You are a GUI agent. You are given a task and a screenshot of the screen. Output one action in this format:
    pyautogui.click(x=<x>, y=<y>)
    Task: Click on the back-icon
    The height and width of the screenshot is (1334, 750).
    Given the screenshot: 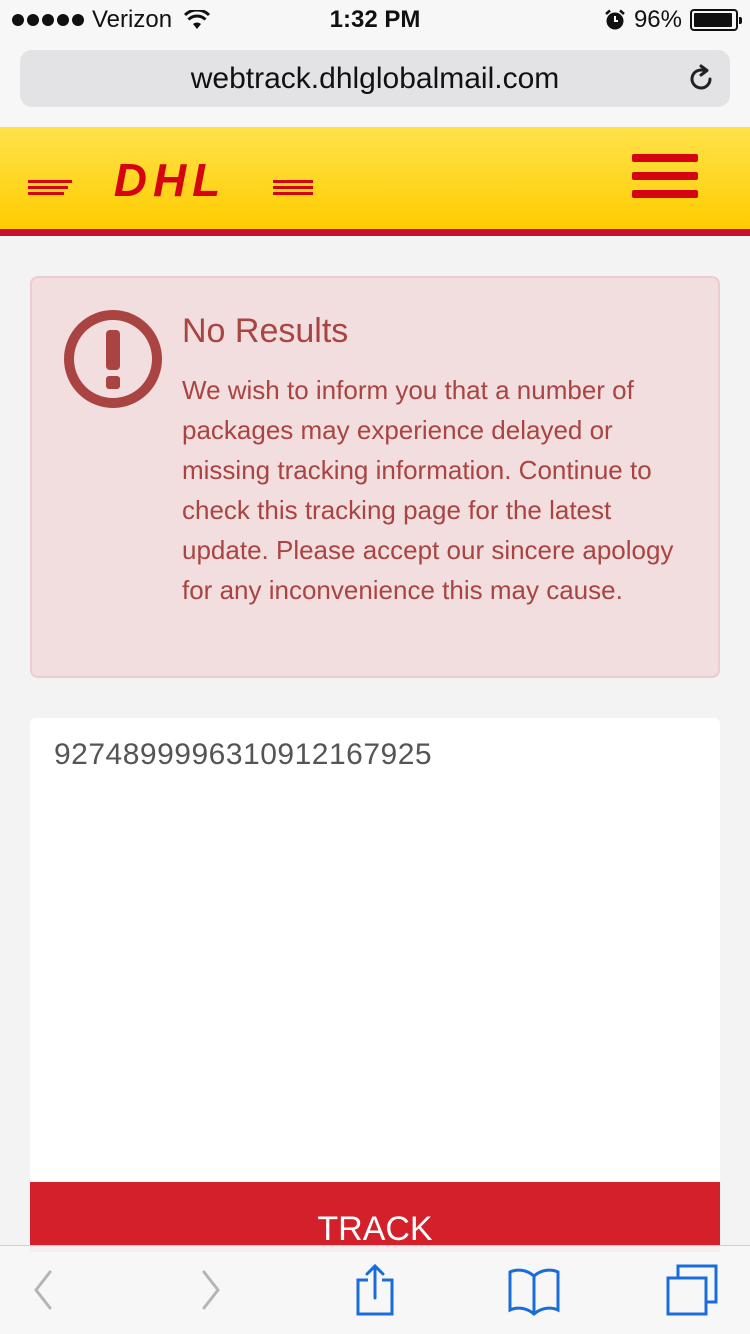 What is the action you would take?
    pyautogui.click(x=54, y=1290)
    